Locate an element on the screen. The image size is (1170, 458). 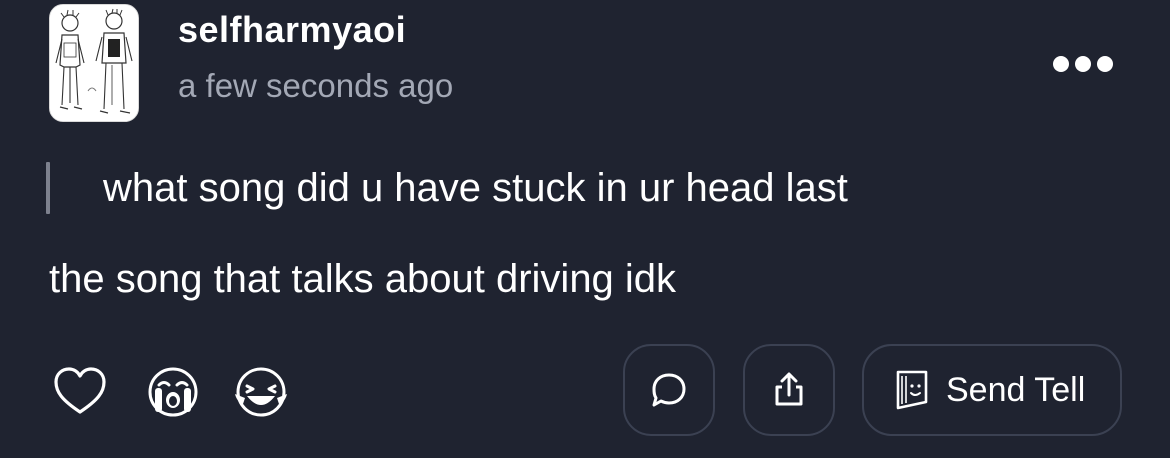
more-options-button is located at coordinates (1083, 64).